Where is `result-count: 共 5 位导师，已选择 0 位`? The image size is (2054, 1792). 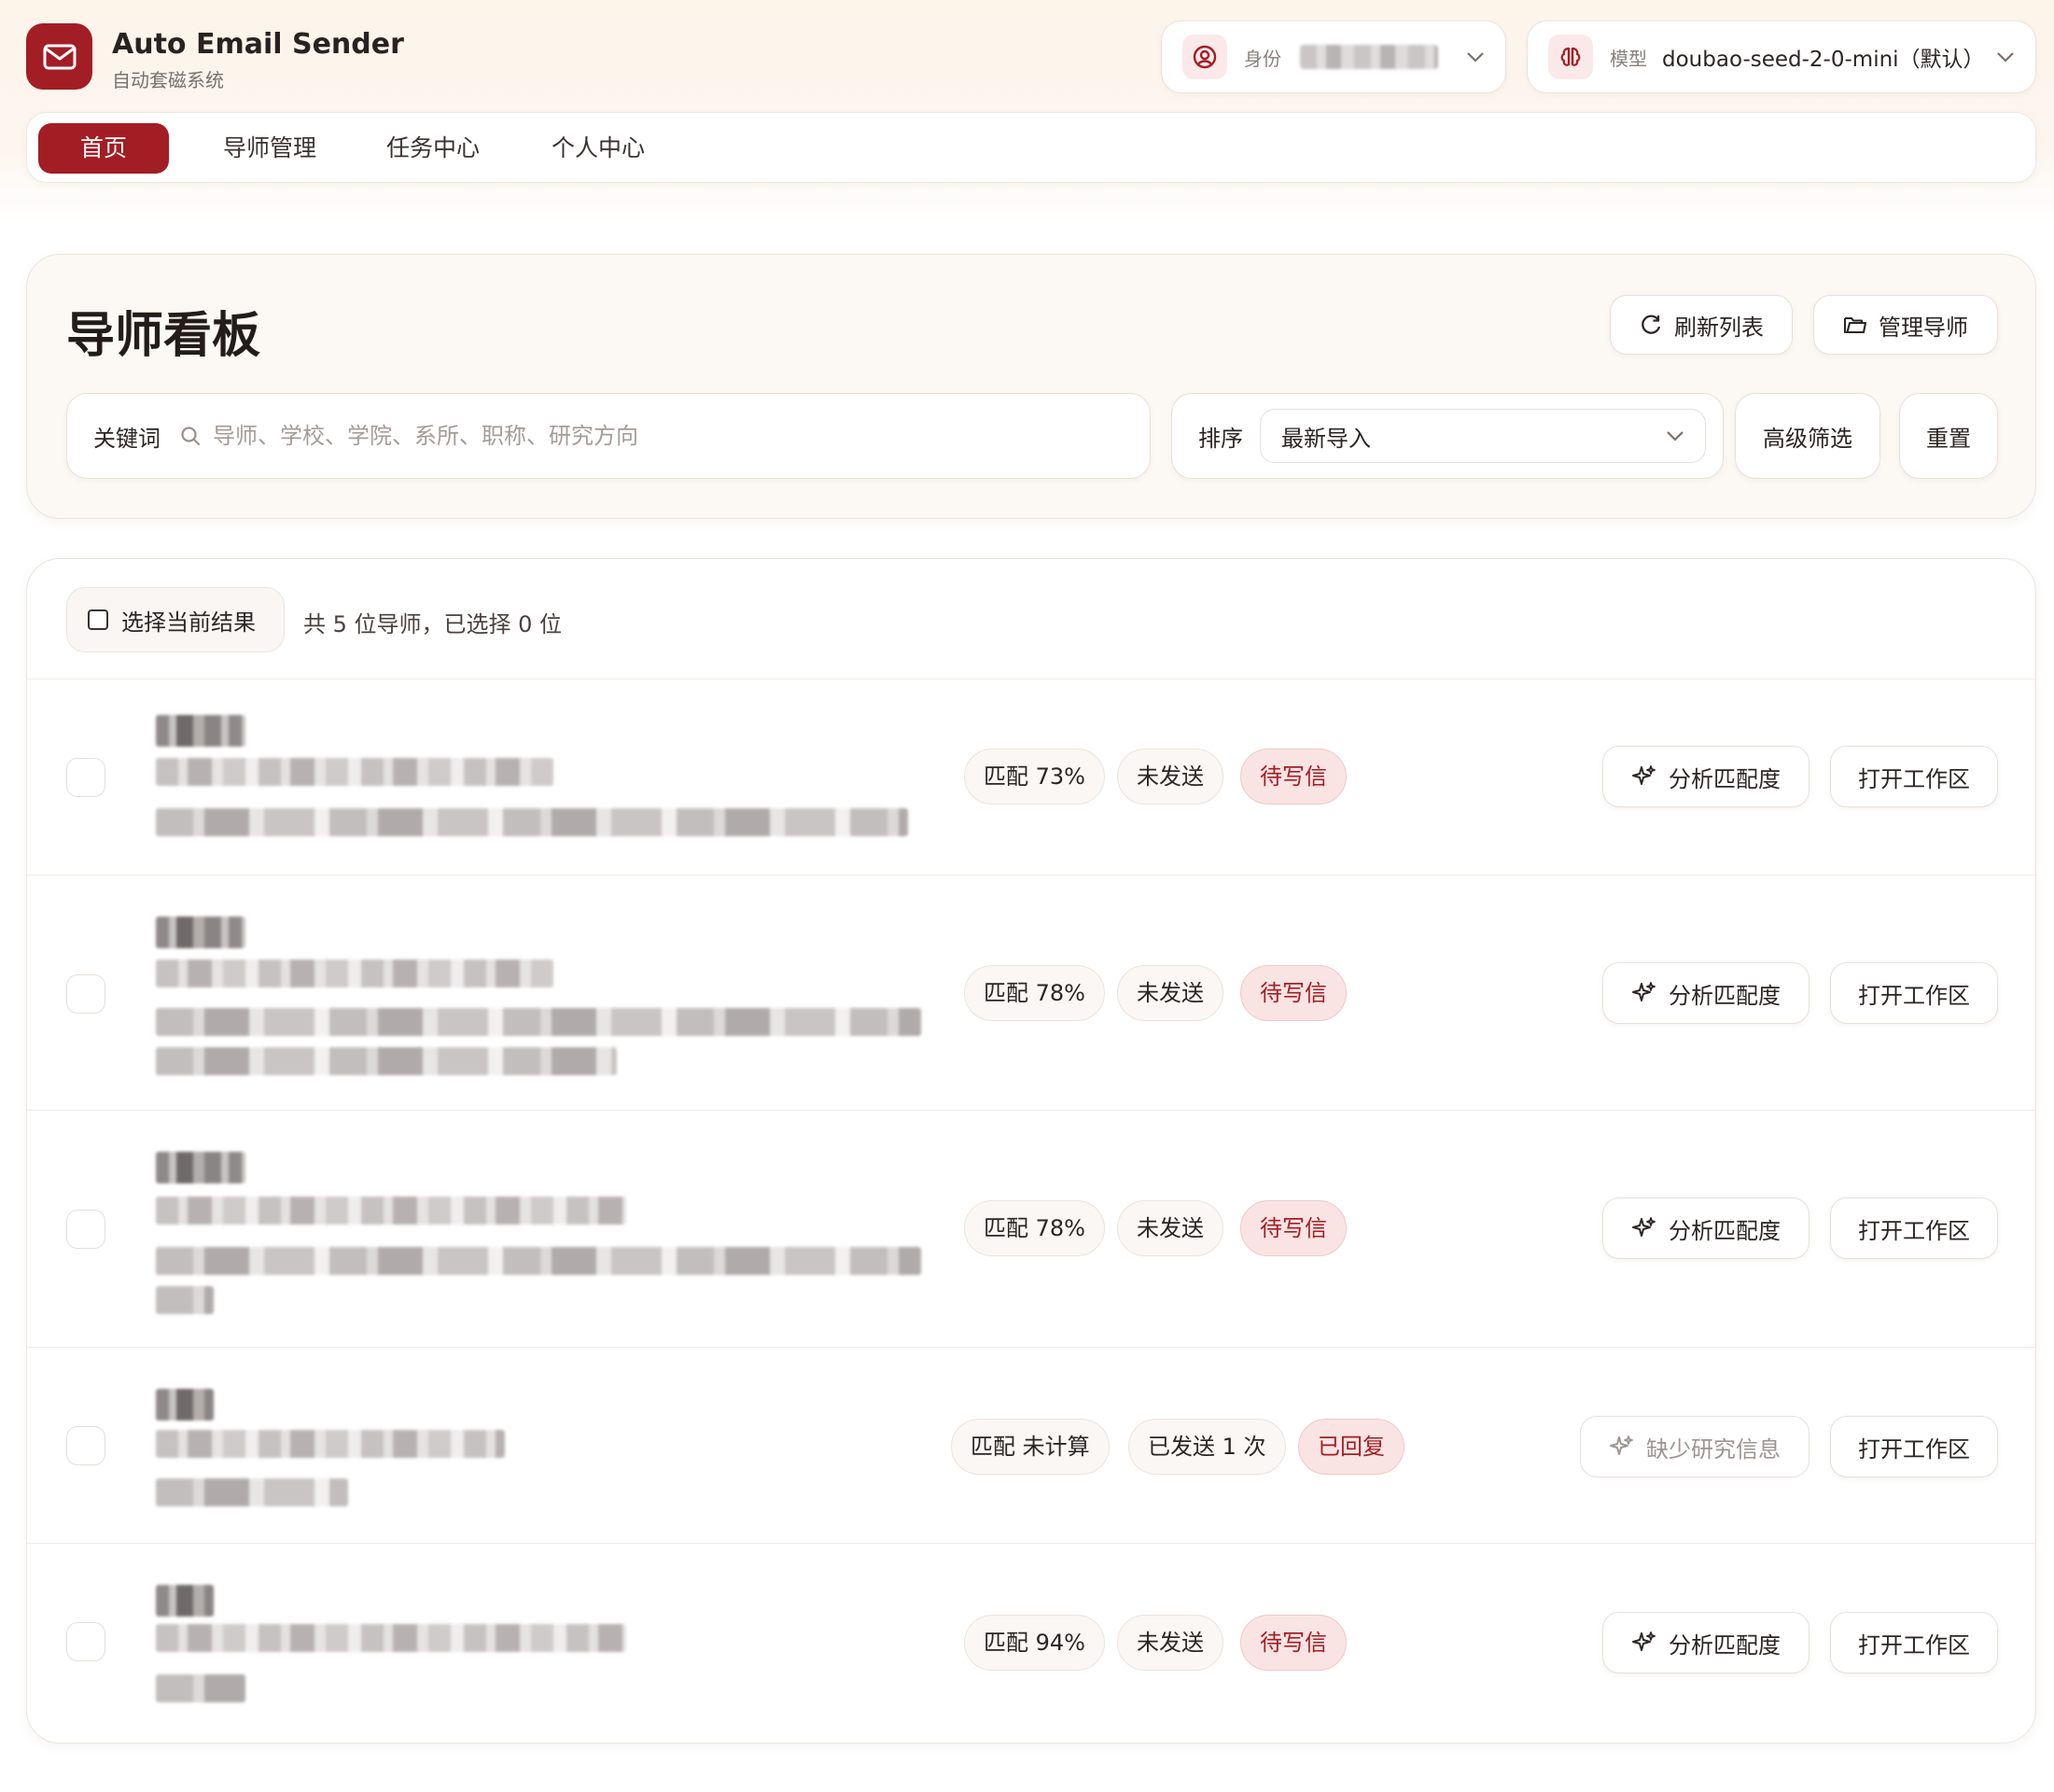 result-count: 共 5 位导师，已选择 0 位 is located at coordinates (433, 624).